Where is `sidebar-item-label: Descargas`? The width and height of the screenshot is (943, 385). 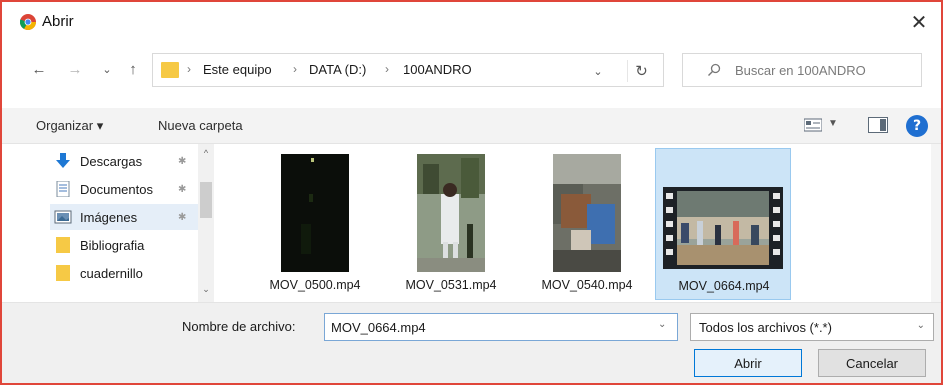 sidebar-item-label: Descargas is located at coordinates (111, 161).